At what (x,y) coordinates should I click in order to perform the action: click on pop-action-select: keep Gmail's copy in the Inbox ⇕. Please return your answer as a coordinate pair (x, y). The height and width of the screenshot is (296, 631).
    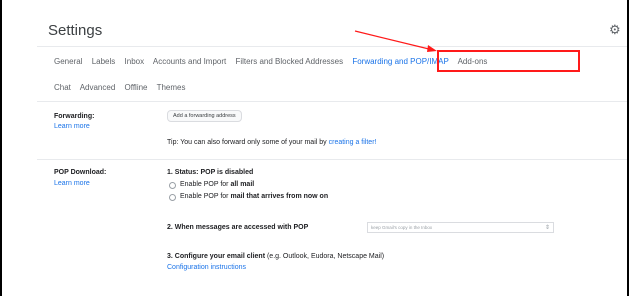
    Looking at the image, I should click on (460, 227).